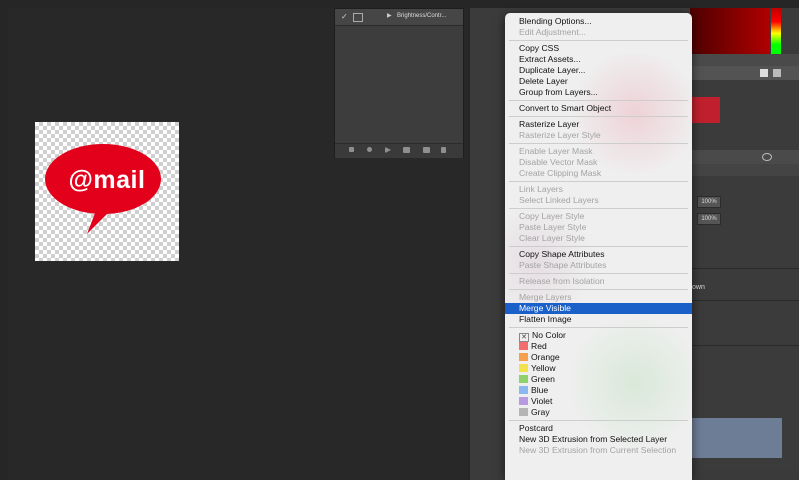 The width and height of the screenshot is (799, 480). I want to click on menu-item-release-from-isolation: Release from Isolation, so click(598, 281).